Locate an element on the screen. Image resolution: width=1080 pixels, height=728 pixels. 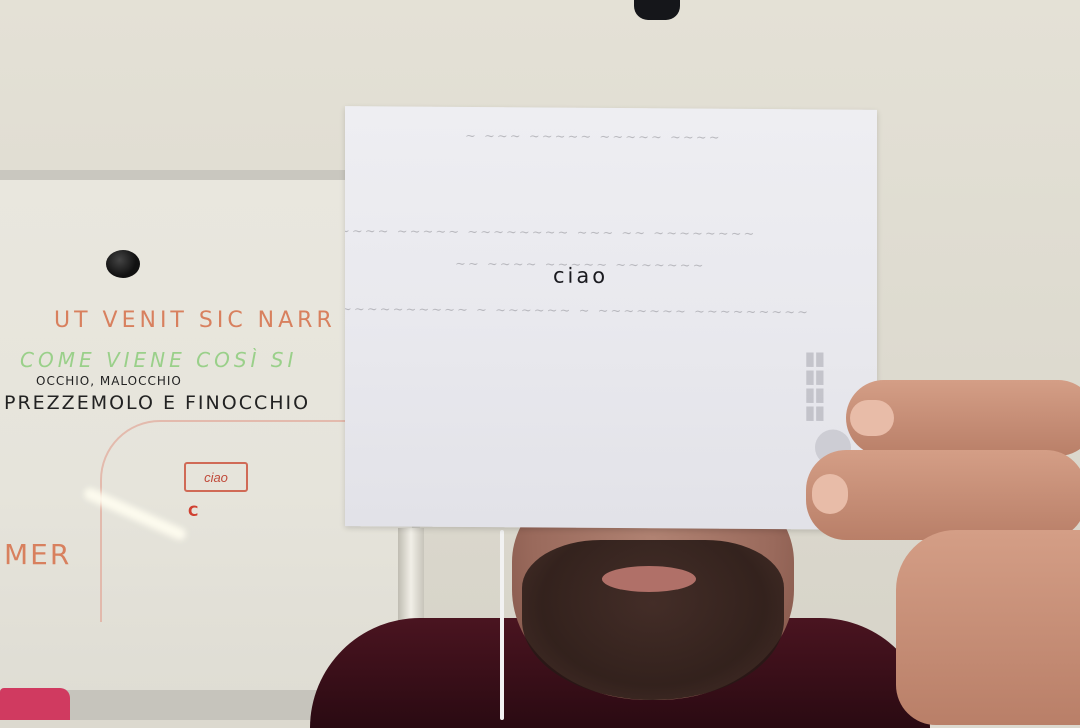
paper-bleed-through-text: ~~~~~~~~~~ ~ ~~~~~~ ~ ~~~~~~~ ~~~~~~~~~ is located at coordinates (578, 311).